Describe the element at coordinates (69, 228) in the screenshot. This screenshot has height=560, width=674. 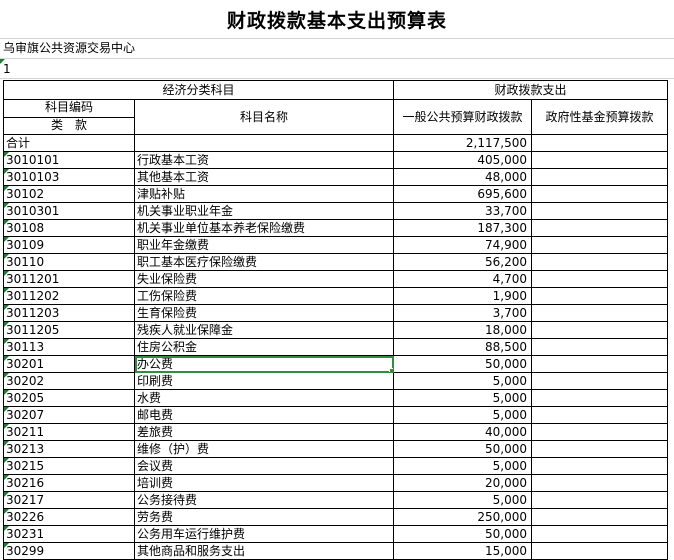
I see `code-cell: 30108` at that location.